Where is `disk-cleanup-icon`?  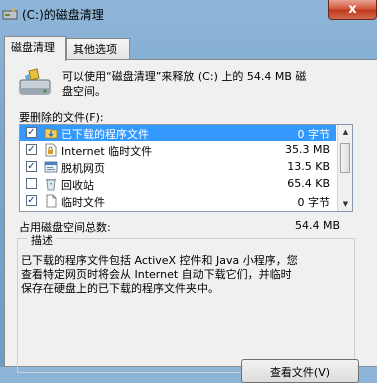 disk-cleanup-icon is located at coordinates (35, 81).